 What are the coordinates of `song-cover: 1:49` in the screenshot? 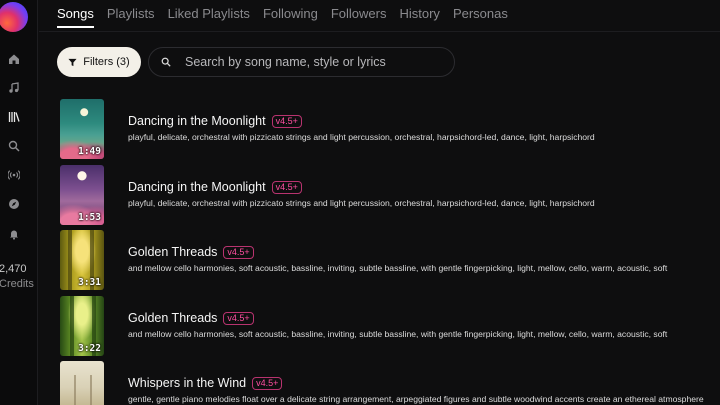 It's located at (82, 129).